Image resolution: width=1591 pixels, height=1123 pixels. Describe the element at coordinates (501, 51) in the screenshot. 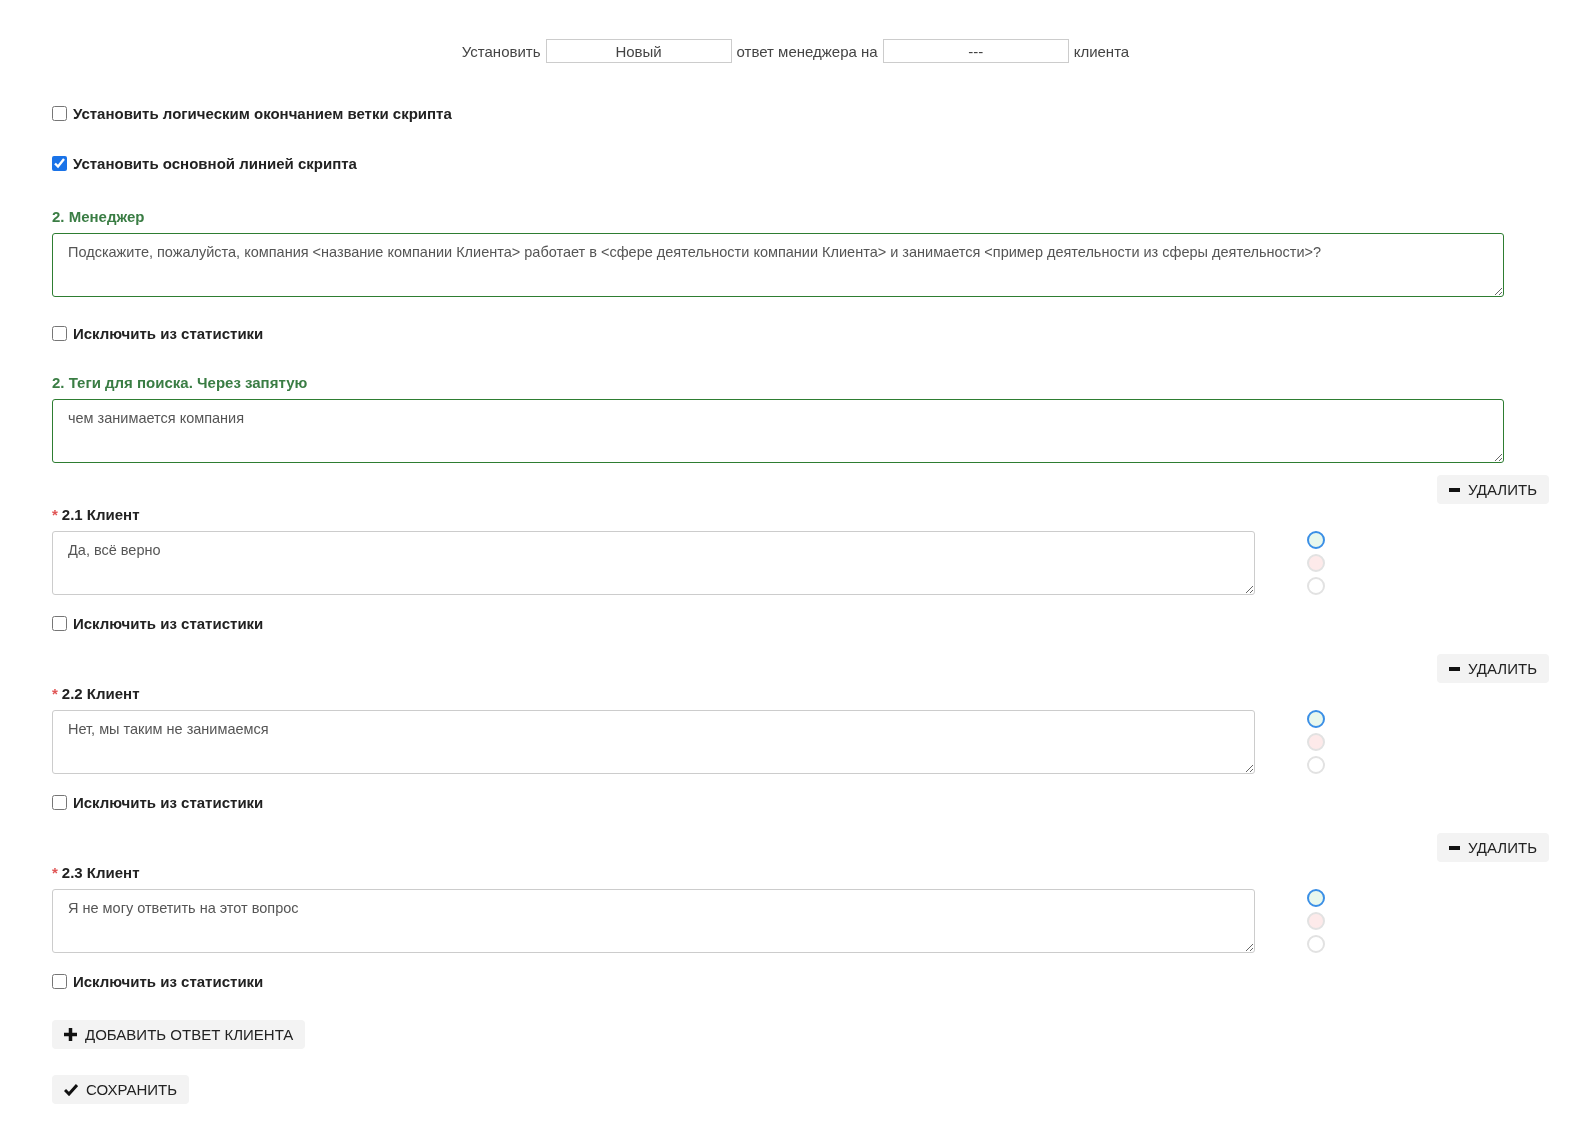

I see `status-text: Установить` at that location.